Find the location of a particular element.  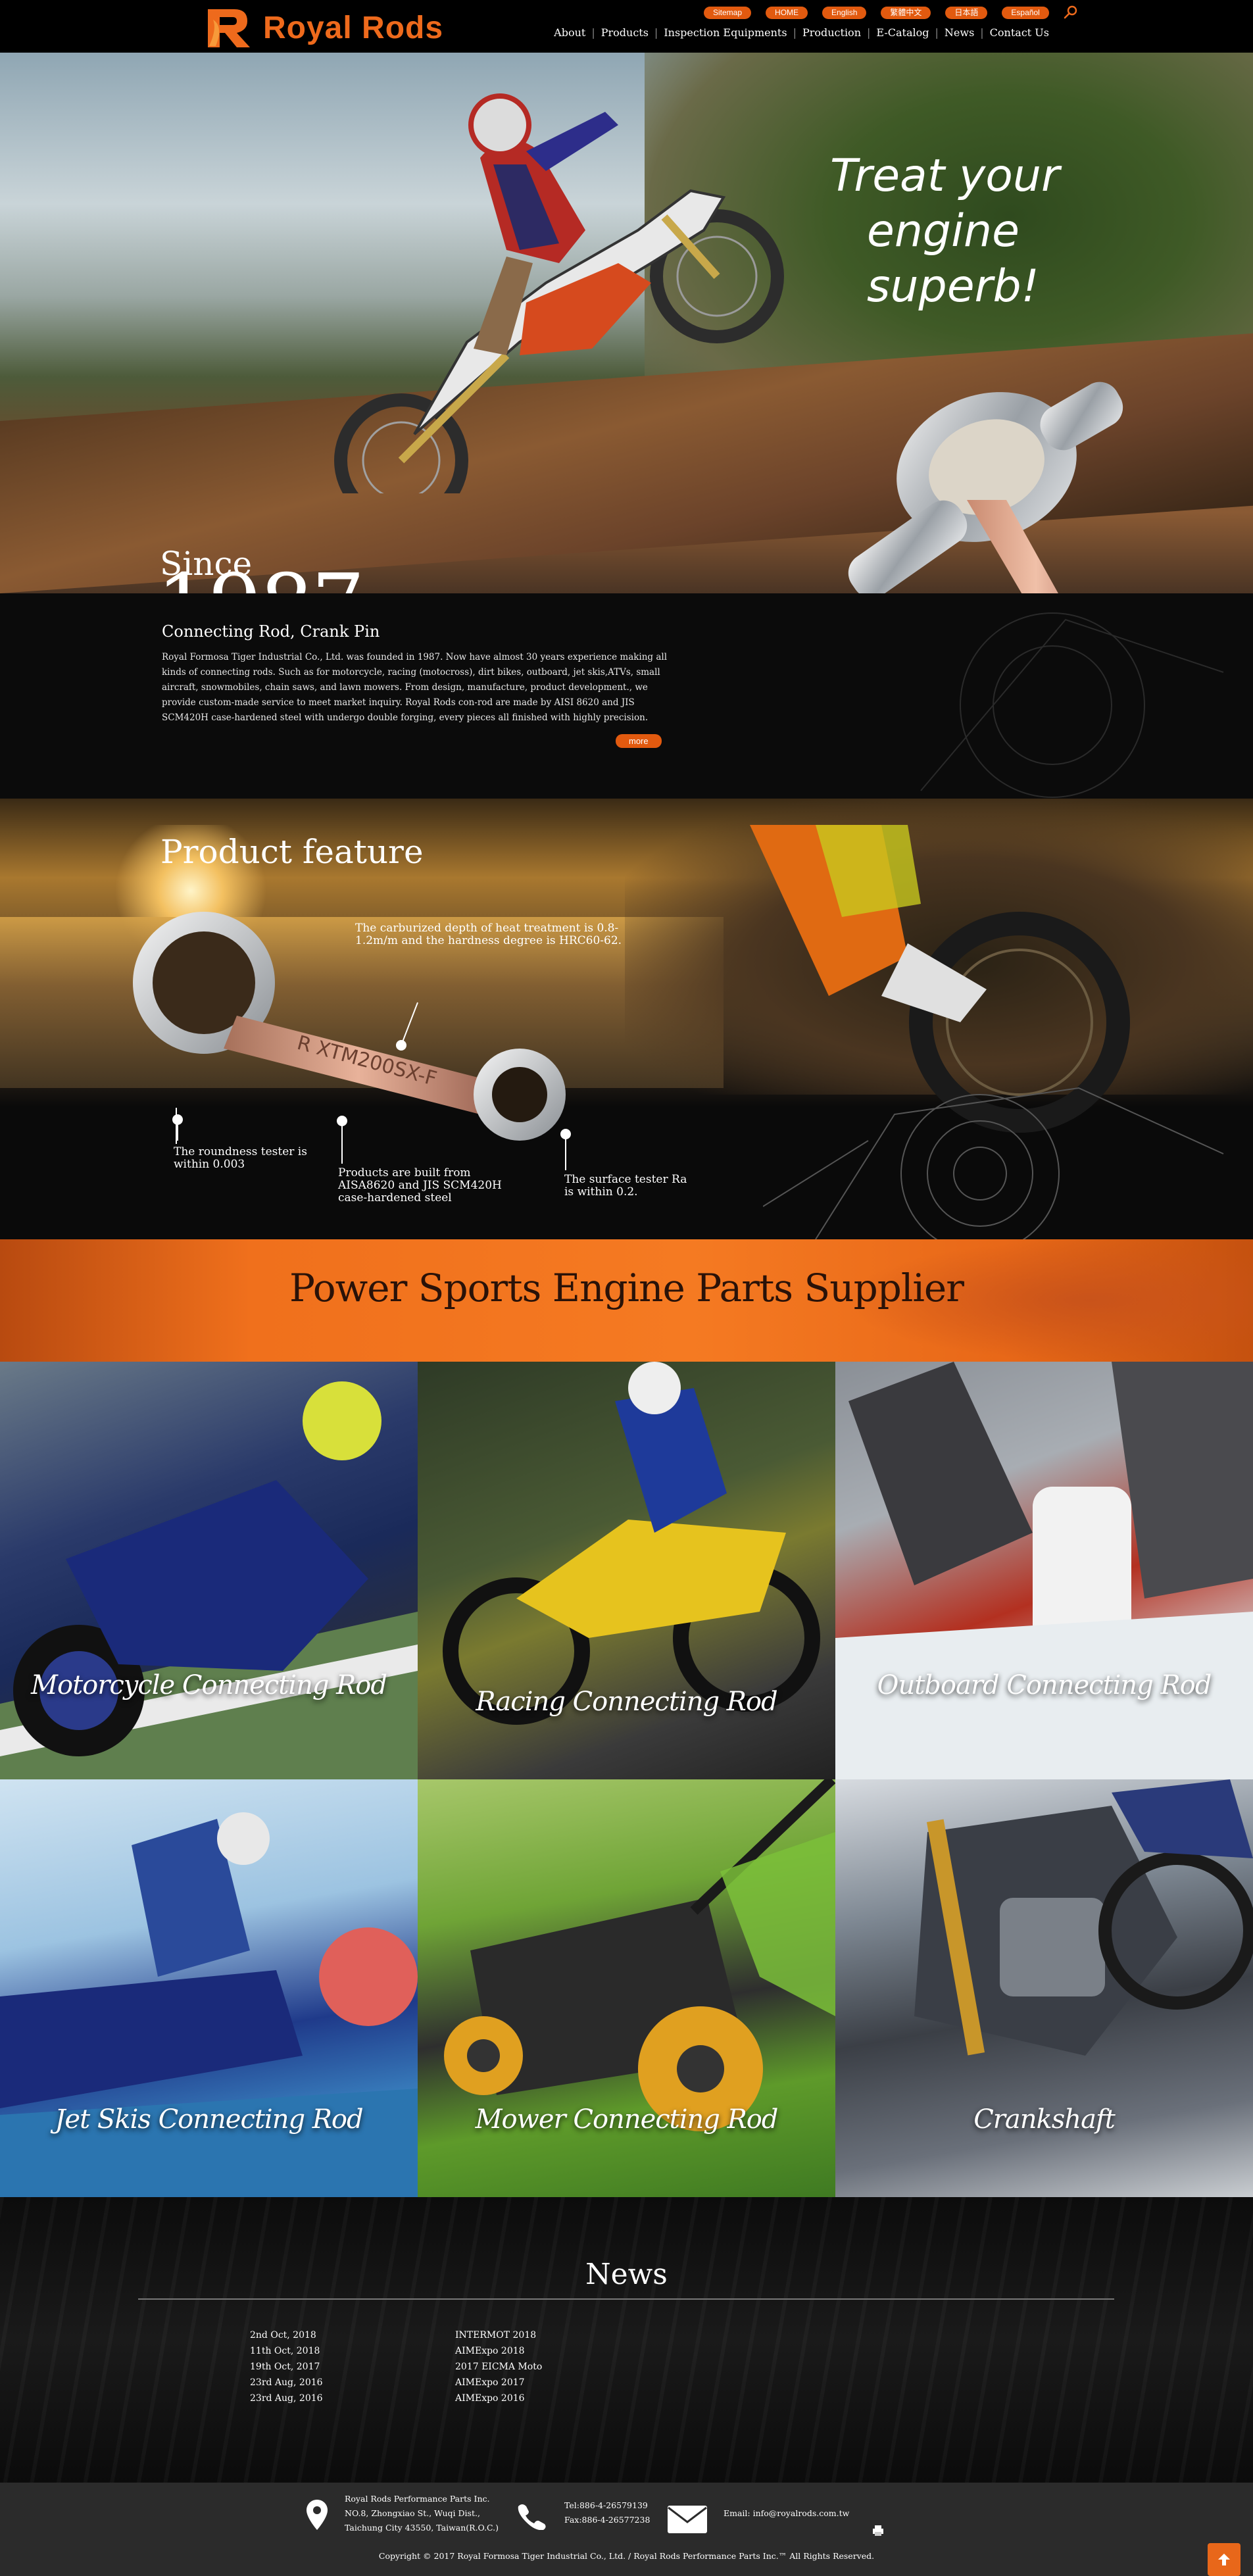

news-date: 11th Oct, 2018 is located at coordinates (285, 2351).